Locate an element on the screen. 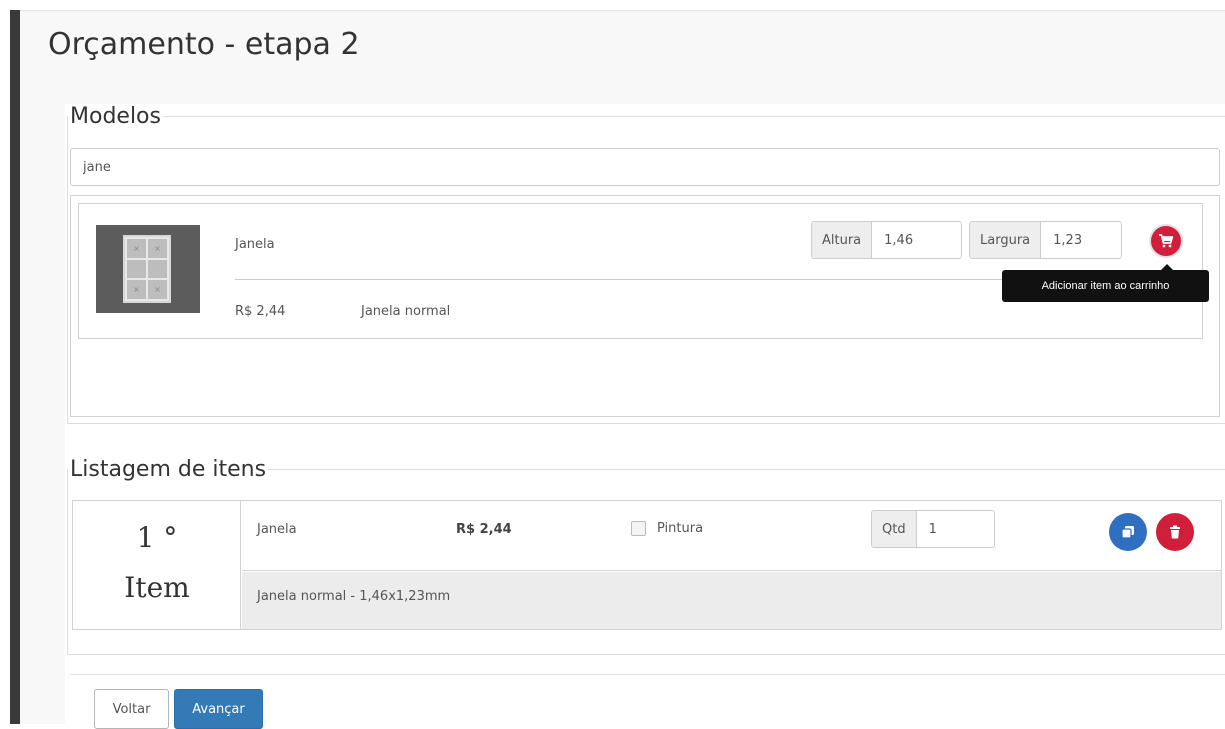 The width and height of the screenshot is (1225, 729). copy-item-button is located at coordinates (1128, 532).